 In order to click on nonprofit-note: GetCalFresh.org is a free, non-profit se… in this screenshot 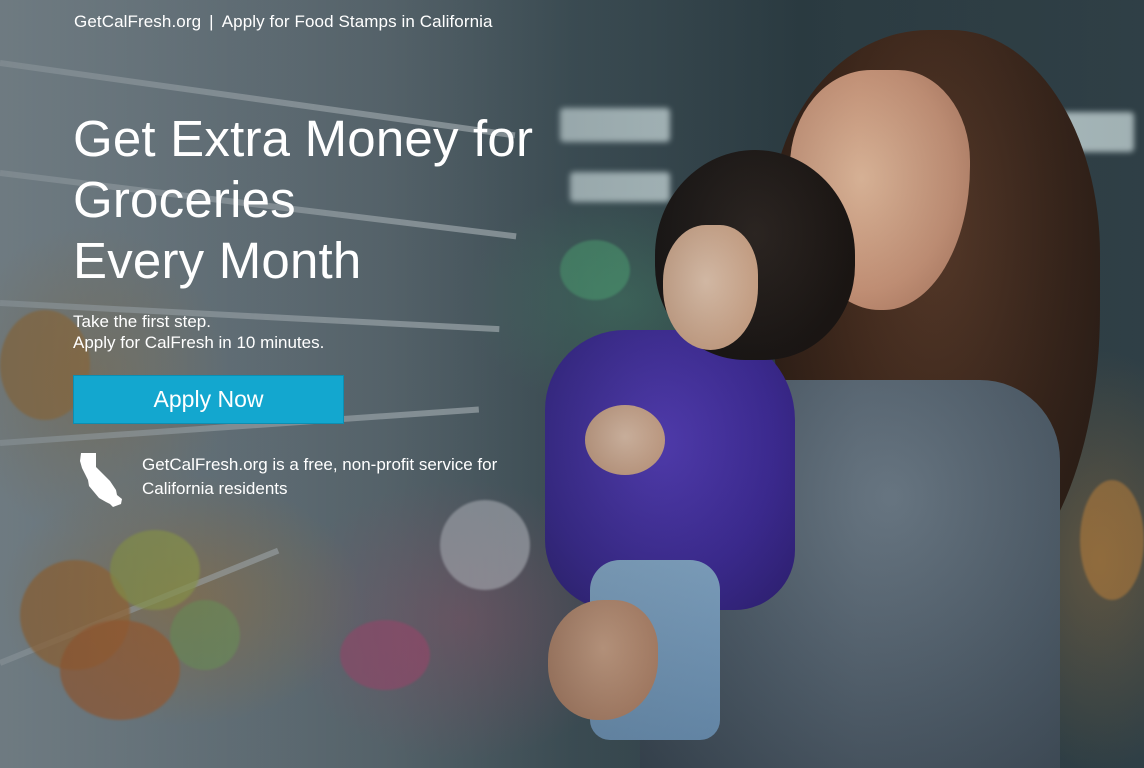, I will do `click(320, 476)`.